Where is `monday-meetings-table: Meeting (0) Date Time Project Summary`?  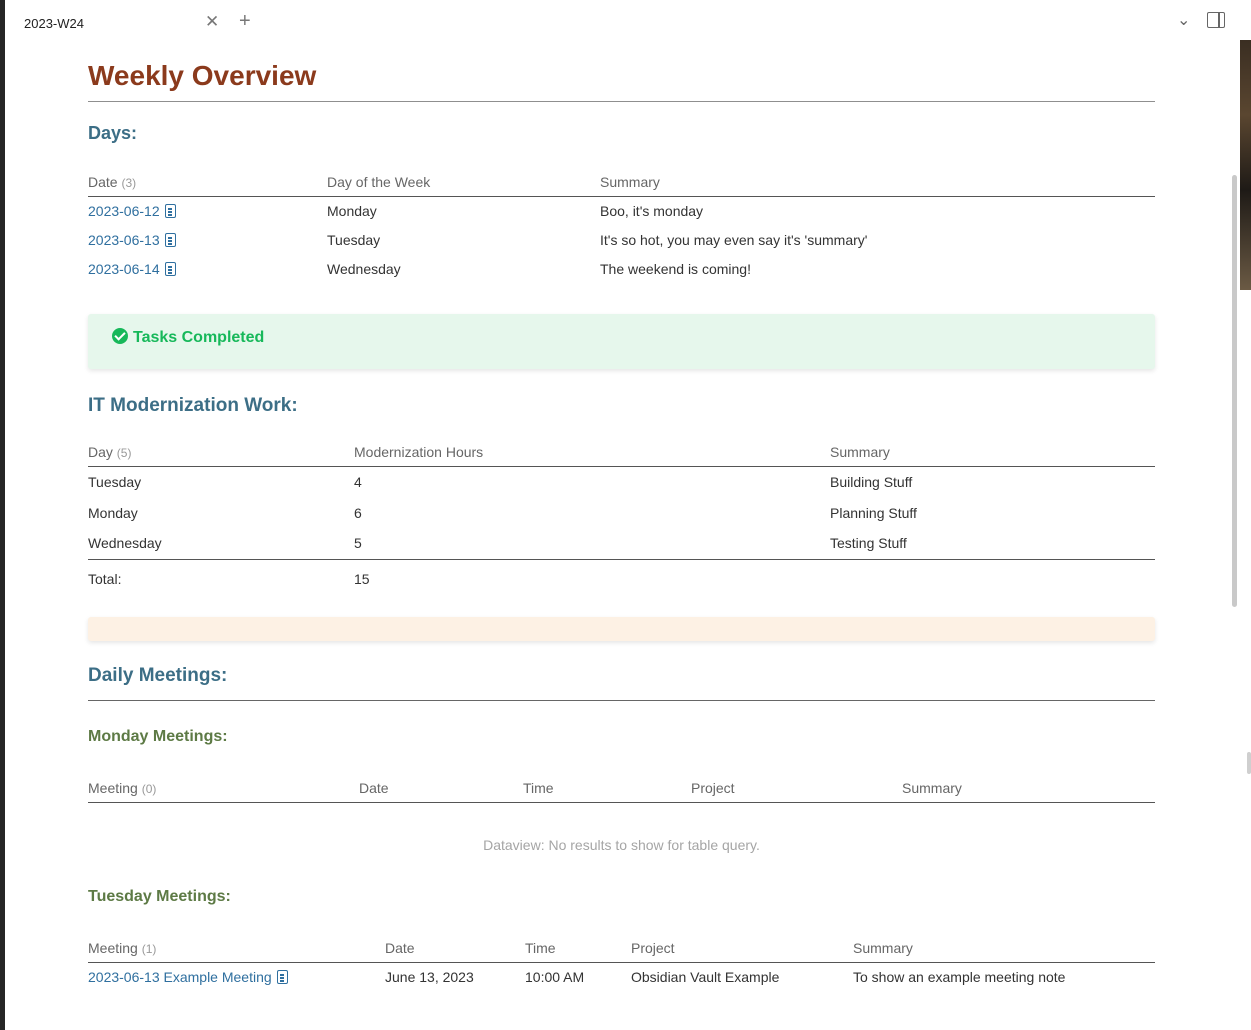 monday-meetings-table: Meeting (0) Date Time Project Summary is located at coordinates (621, 791).